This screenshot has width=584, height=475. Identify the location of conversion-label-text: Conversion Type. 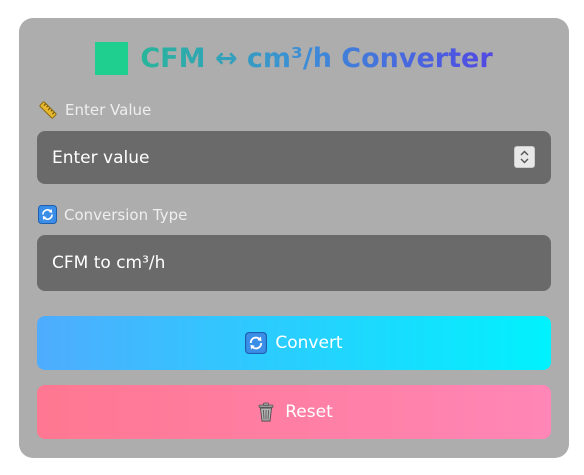
(126, 214).